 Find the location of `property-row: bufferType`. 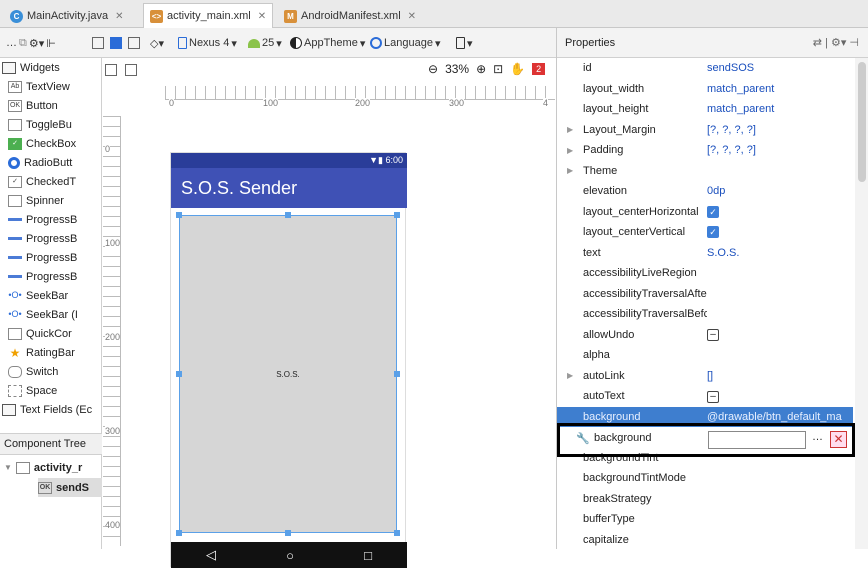

property-row: bufferType is located at coordinates (705, 519).